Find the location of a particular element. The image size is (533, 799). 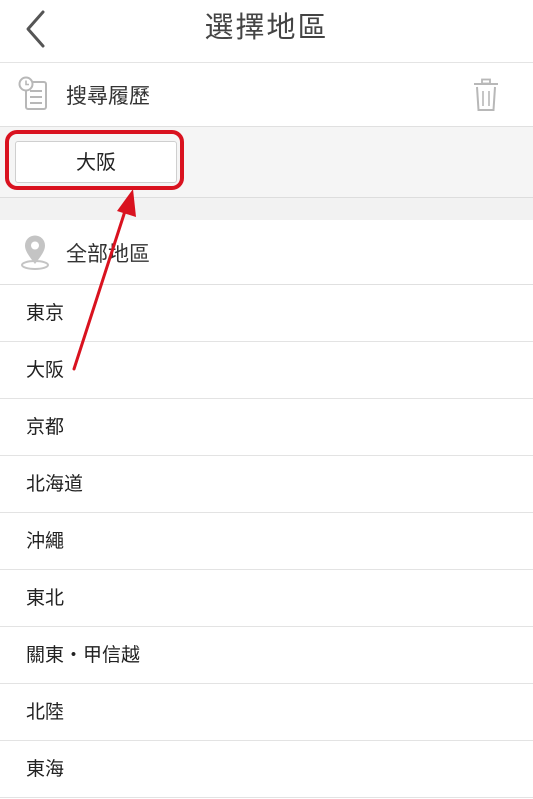

region-item-okinawa: 沖繩 is located at coordinates (266, 541).